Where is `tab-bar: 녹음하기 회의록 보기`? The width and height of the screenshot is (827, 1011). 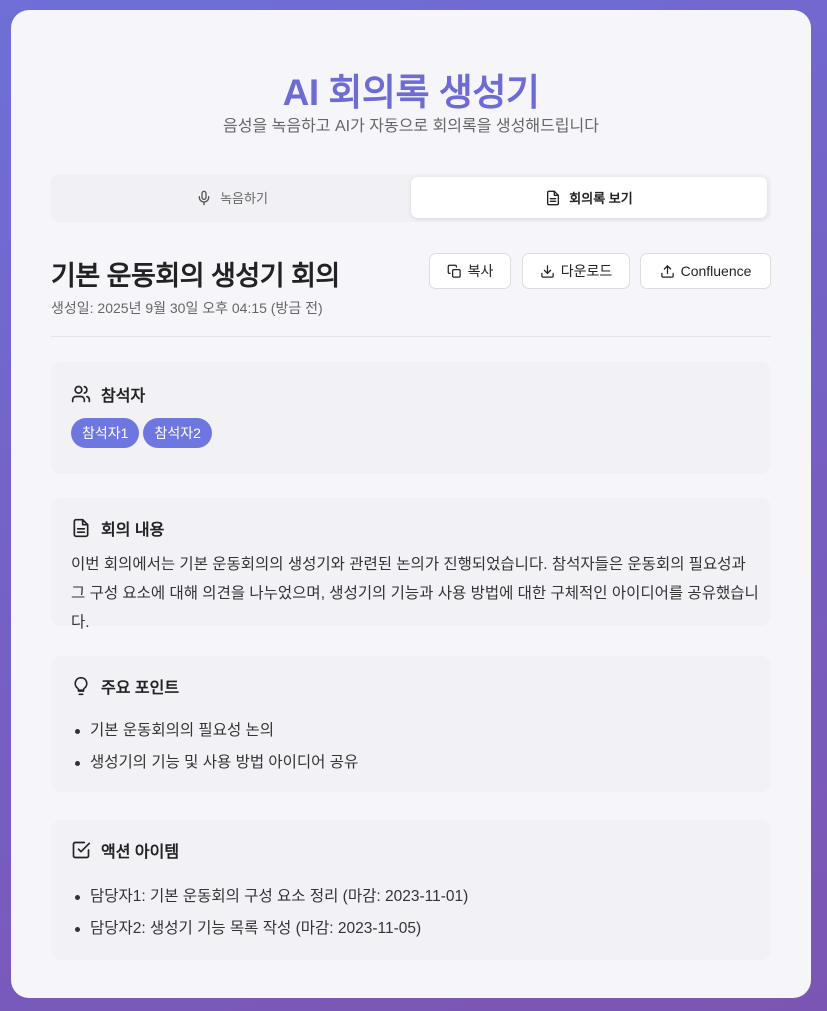 tab-bar: 녹음하기 회의록 보기 is located at coordinates (411, 198).